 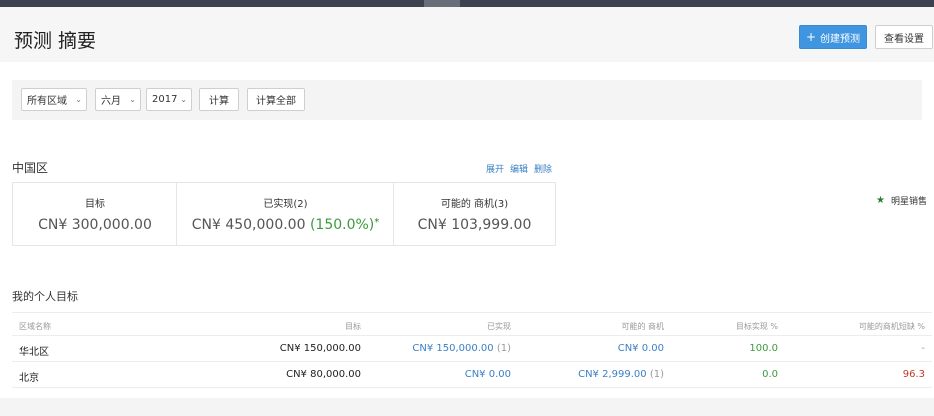 I want to click on column-header-opportunity: 可能的 商机, so click(x=642, y=326).